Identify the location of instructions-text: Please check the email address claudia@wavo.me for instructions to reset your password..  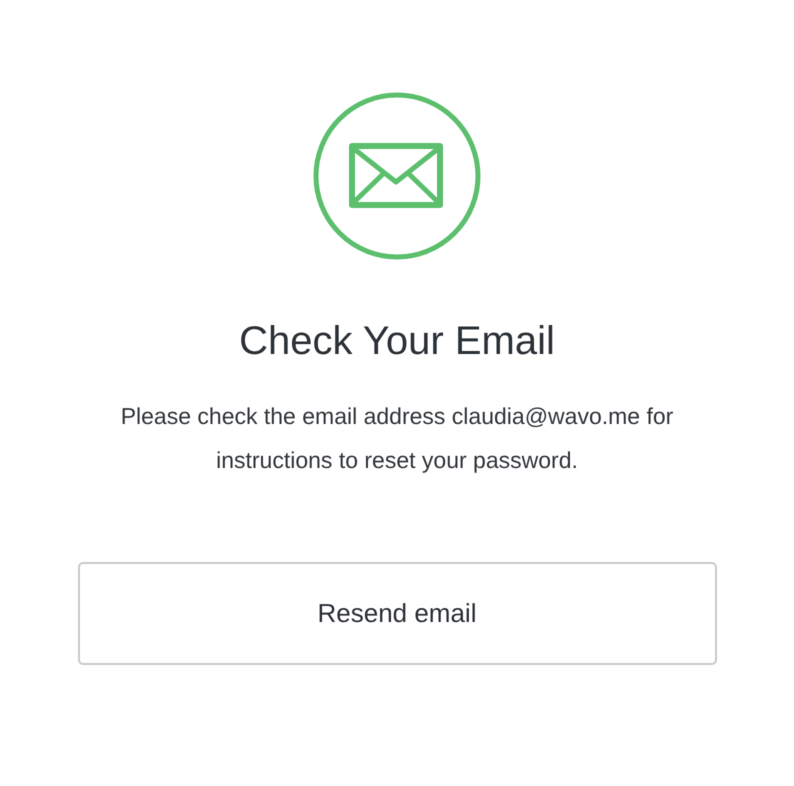
(397, 438).